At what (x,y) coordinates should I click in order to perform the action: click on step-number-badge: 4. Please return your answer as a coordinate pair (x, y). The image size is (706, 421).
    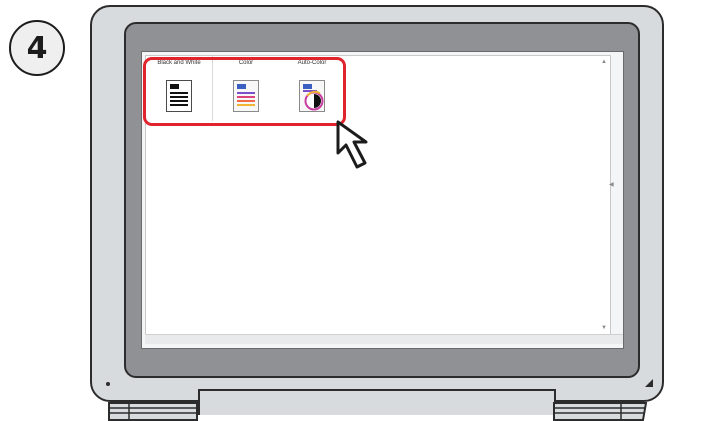
    Looking at the image, I should click on (37, 48).